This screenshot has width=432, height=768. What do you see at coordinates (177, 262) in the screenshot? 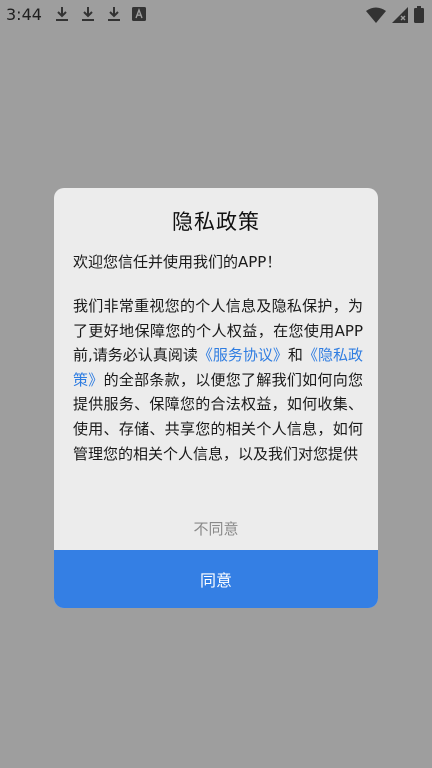
I see `welcome-text: 欢迎您信任并使用我们的APP！` at bounding box center [177, 262].